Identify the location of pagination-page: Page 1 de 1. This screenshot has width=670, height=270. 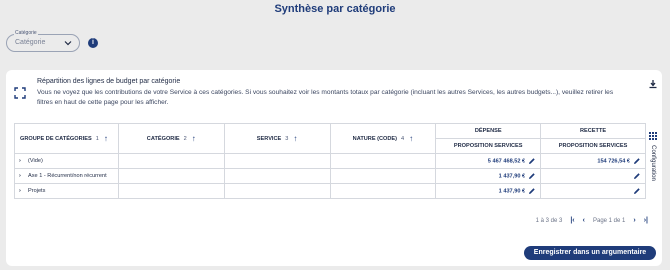
(609, 220).